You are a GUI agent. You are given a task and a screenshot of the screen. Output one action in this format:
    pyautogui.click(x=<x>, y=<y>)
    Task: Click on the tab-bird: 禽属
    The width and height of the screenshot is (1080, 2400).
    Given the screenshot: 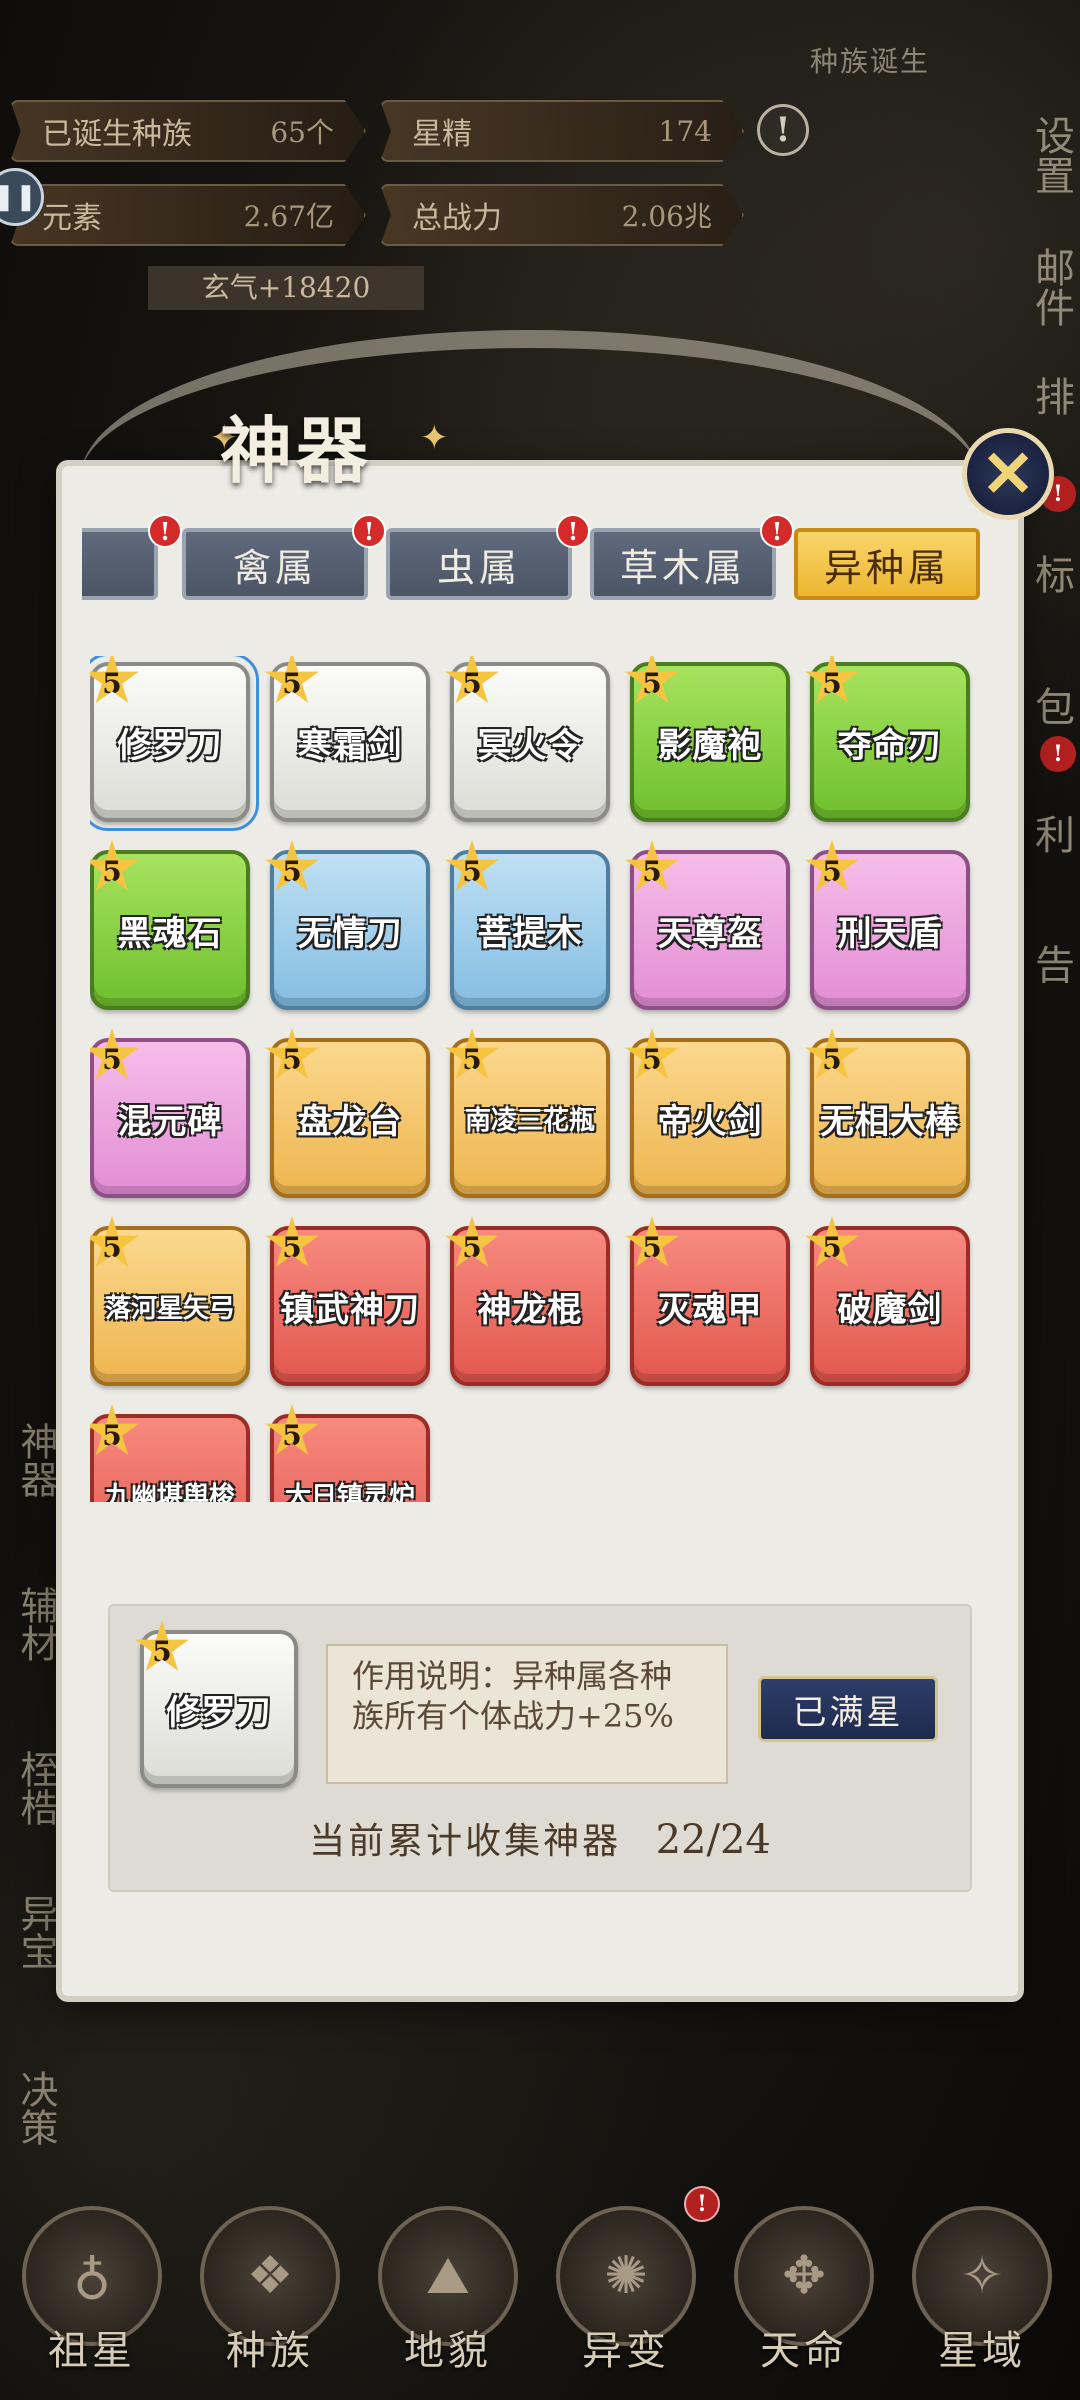 What is the action you would take?
    pyautogui.click(x=275, y=564)
    